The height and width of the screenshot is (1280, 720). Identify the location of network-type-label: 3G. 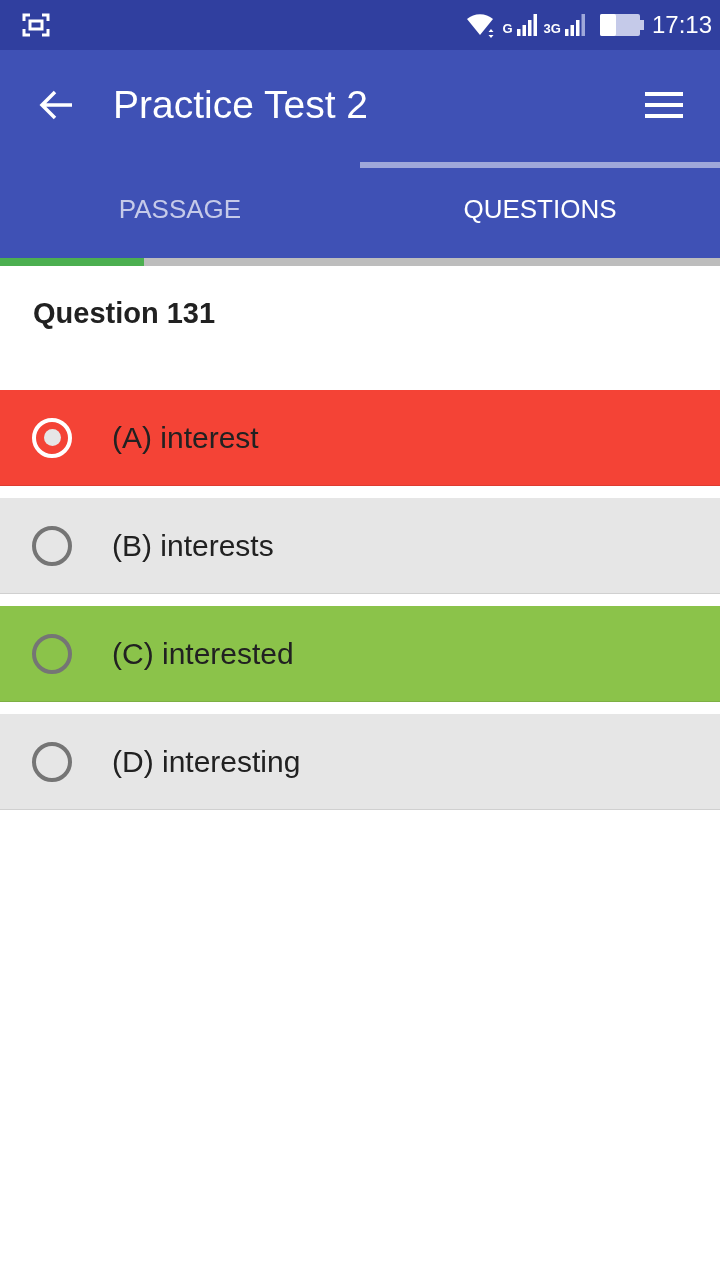
(552, 28).